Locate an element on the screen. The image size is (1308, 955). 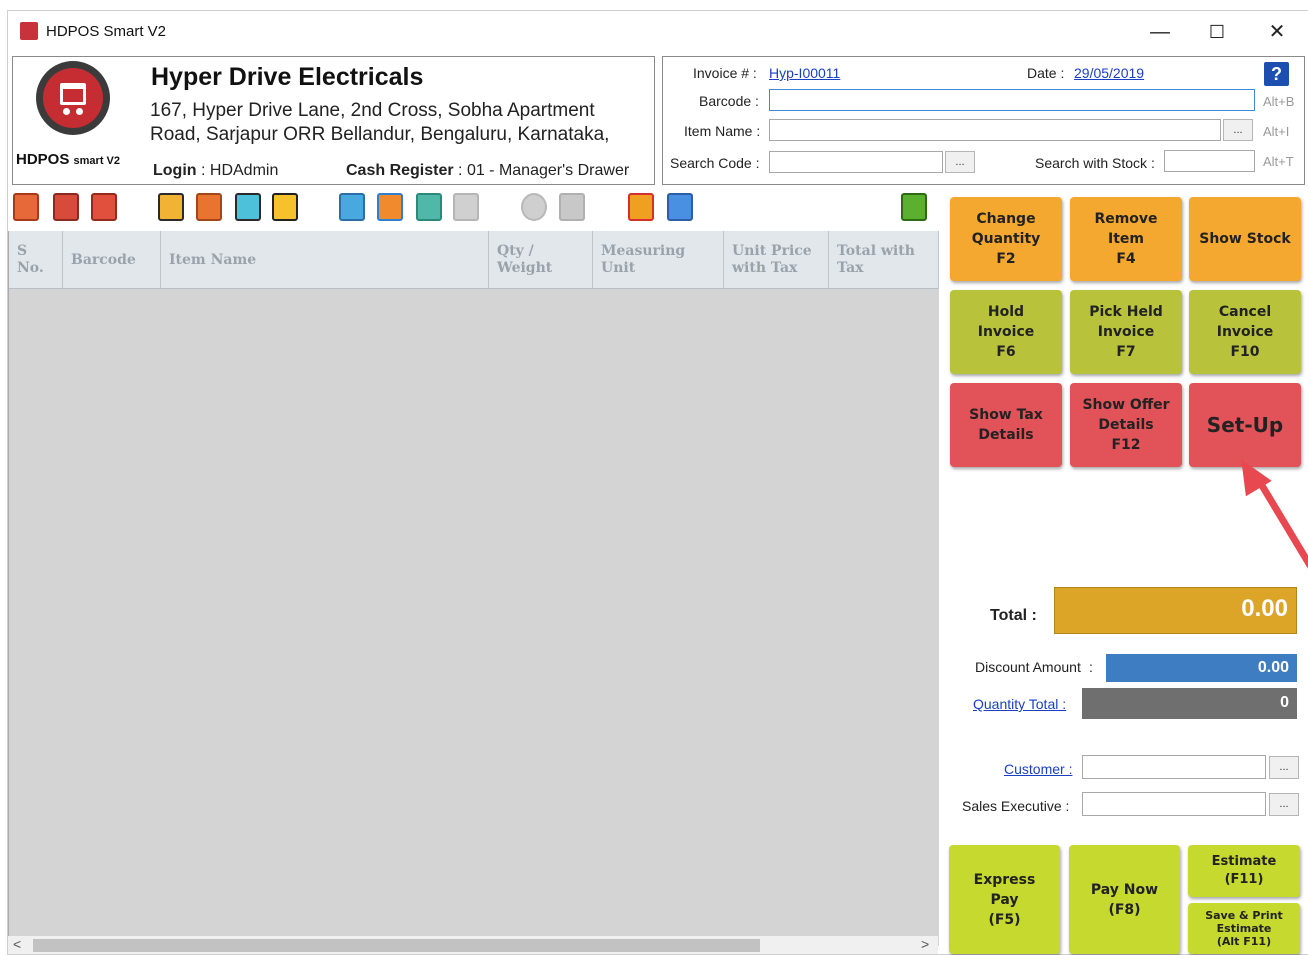
barcode-shortcut: Alt+B is located at coordinates (1279, 101).